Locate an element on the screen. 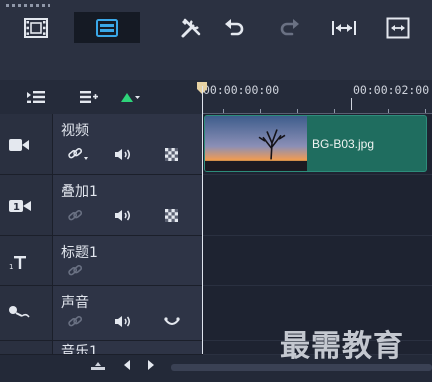  timecode-start: 00:00:00:00 is located at coordinates (241, 90).